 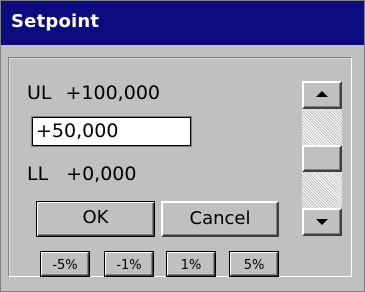 What do you see at coordinates (95, 219) in the screenshot?
I see `ok-button: OK` at bounding box center [95, 219].